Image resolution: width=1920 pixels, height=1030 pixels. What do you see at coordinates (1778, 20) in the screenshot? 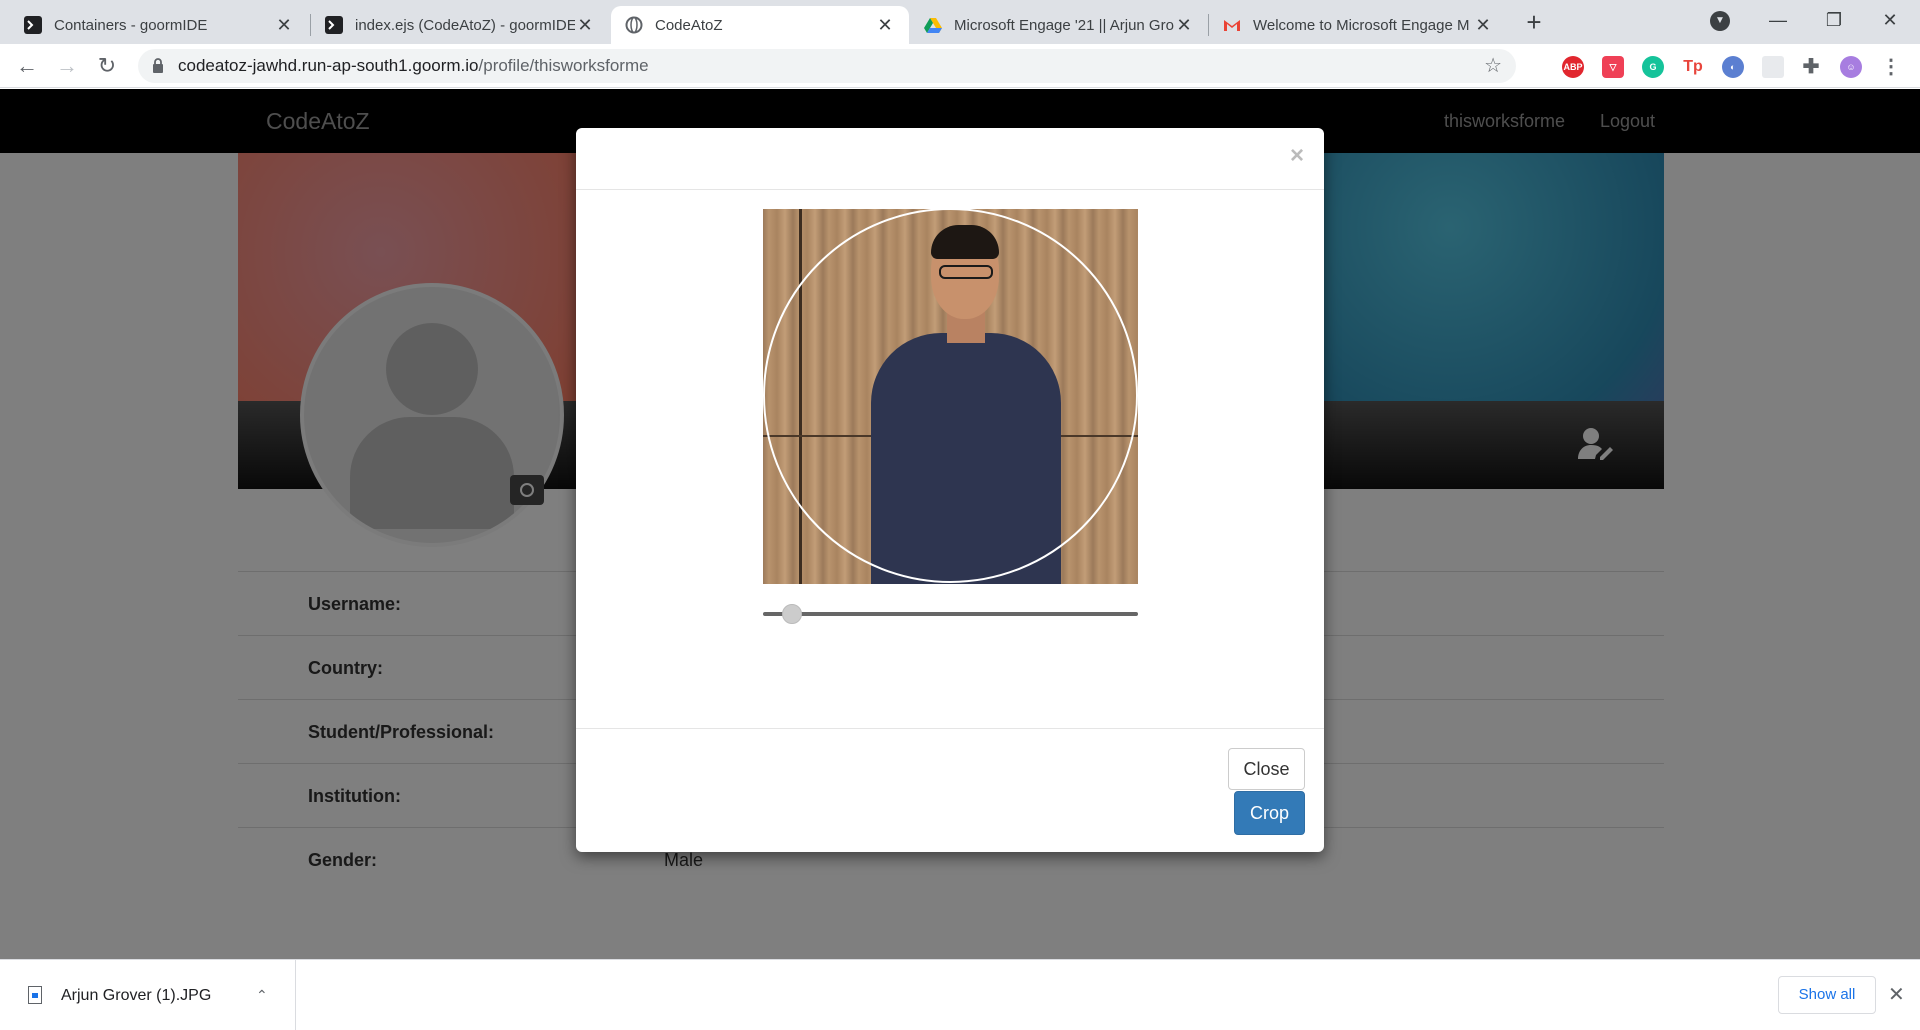
I see `minimize-button: —` at bounding box center [1778, 20].